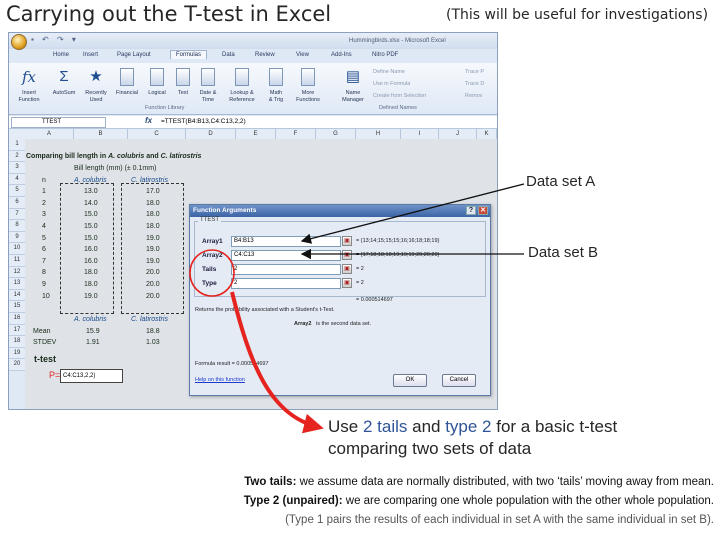 The image size is (720, 540). What do you see at coordinates (468, 426) in the screenshot?
I see `instruction-type: type 2` at bounding box center [468, 426].